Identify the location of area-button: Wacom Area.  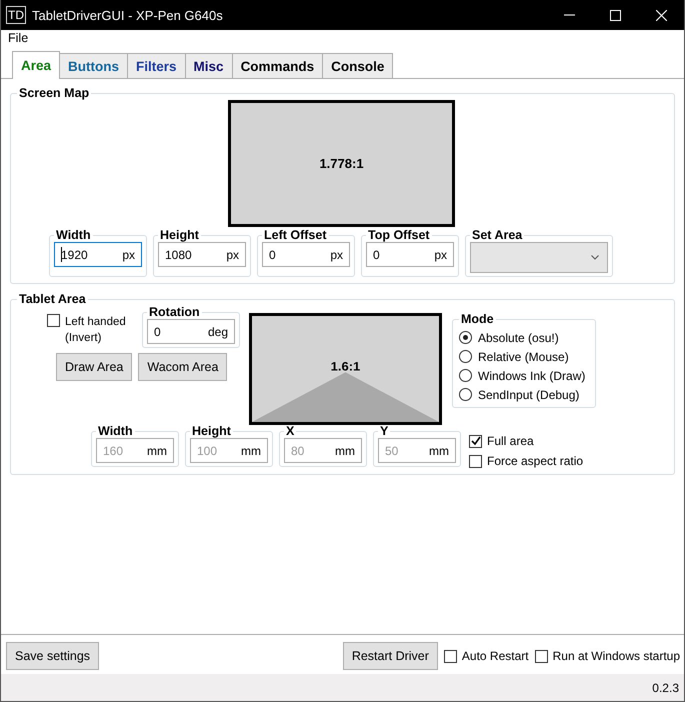
(183, 367).